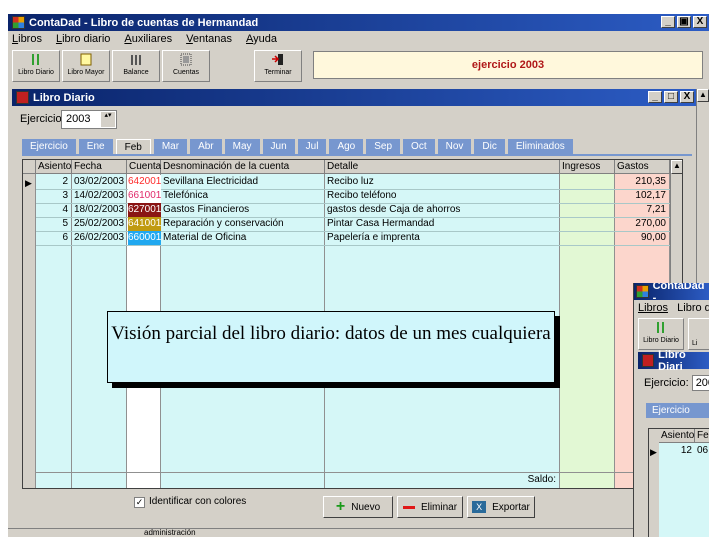 The height and width of the screenshot is (537, 709). Describe the element at coordinates (443, 224) in the screenshot. I see `cell-detalle: Pintar Casa Hermandad` at that location.